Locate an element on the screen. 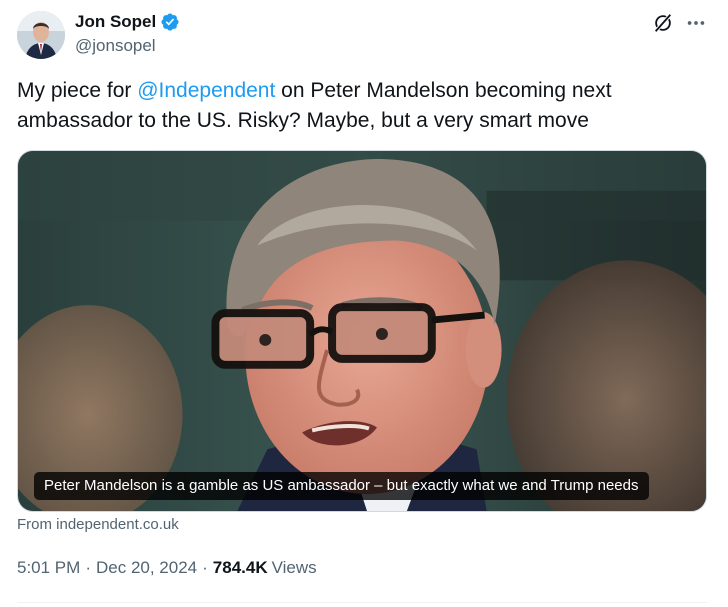 This screenshot has height=607, width=728. grok-icon is located at coordinates (663, 23).